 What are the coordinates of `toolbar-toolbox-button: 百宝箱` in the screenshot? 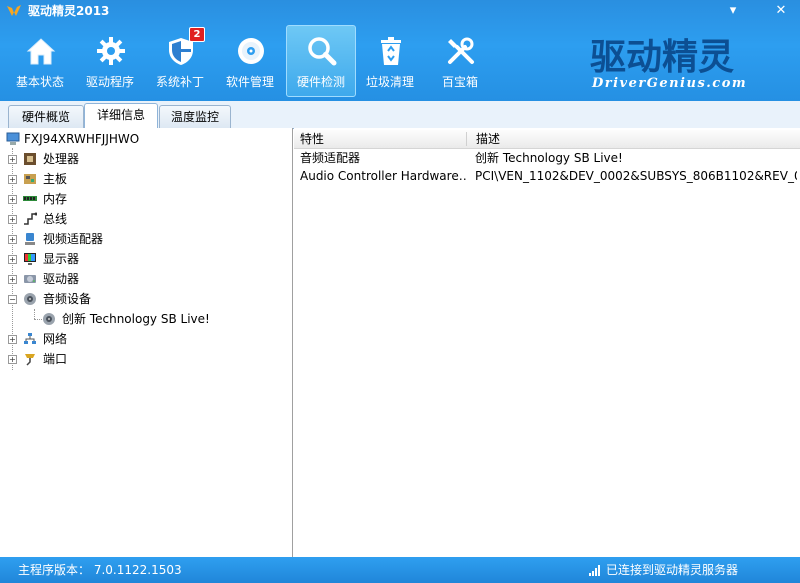 It's located at (460, 61).